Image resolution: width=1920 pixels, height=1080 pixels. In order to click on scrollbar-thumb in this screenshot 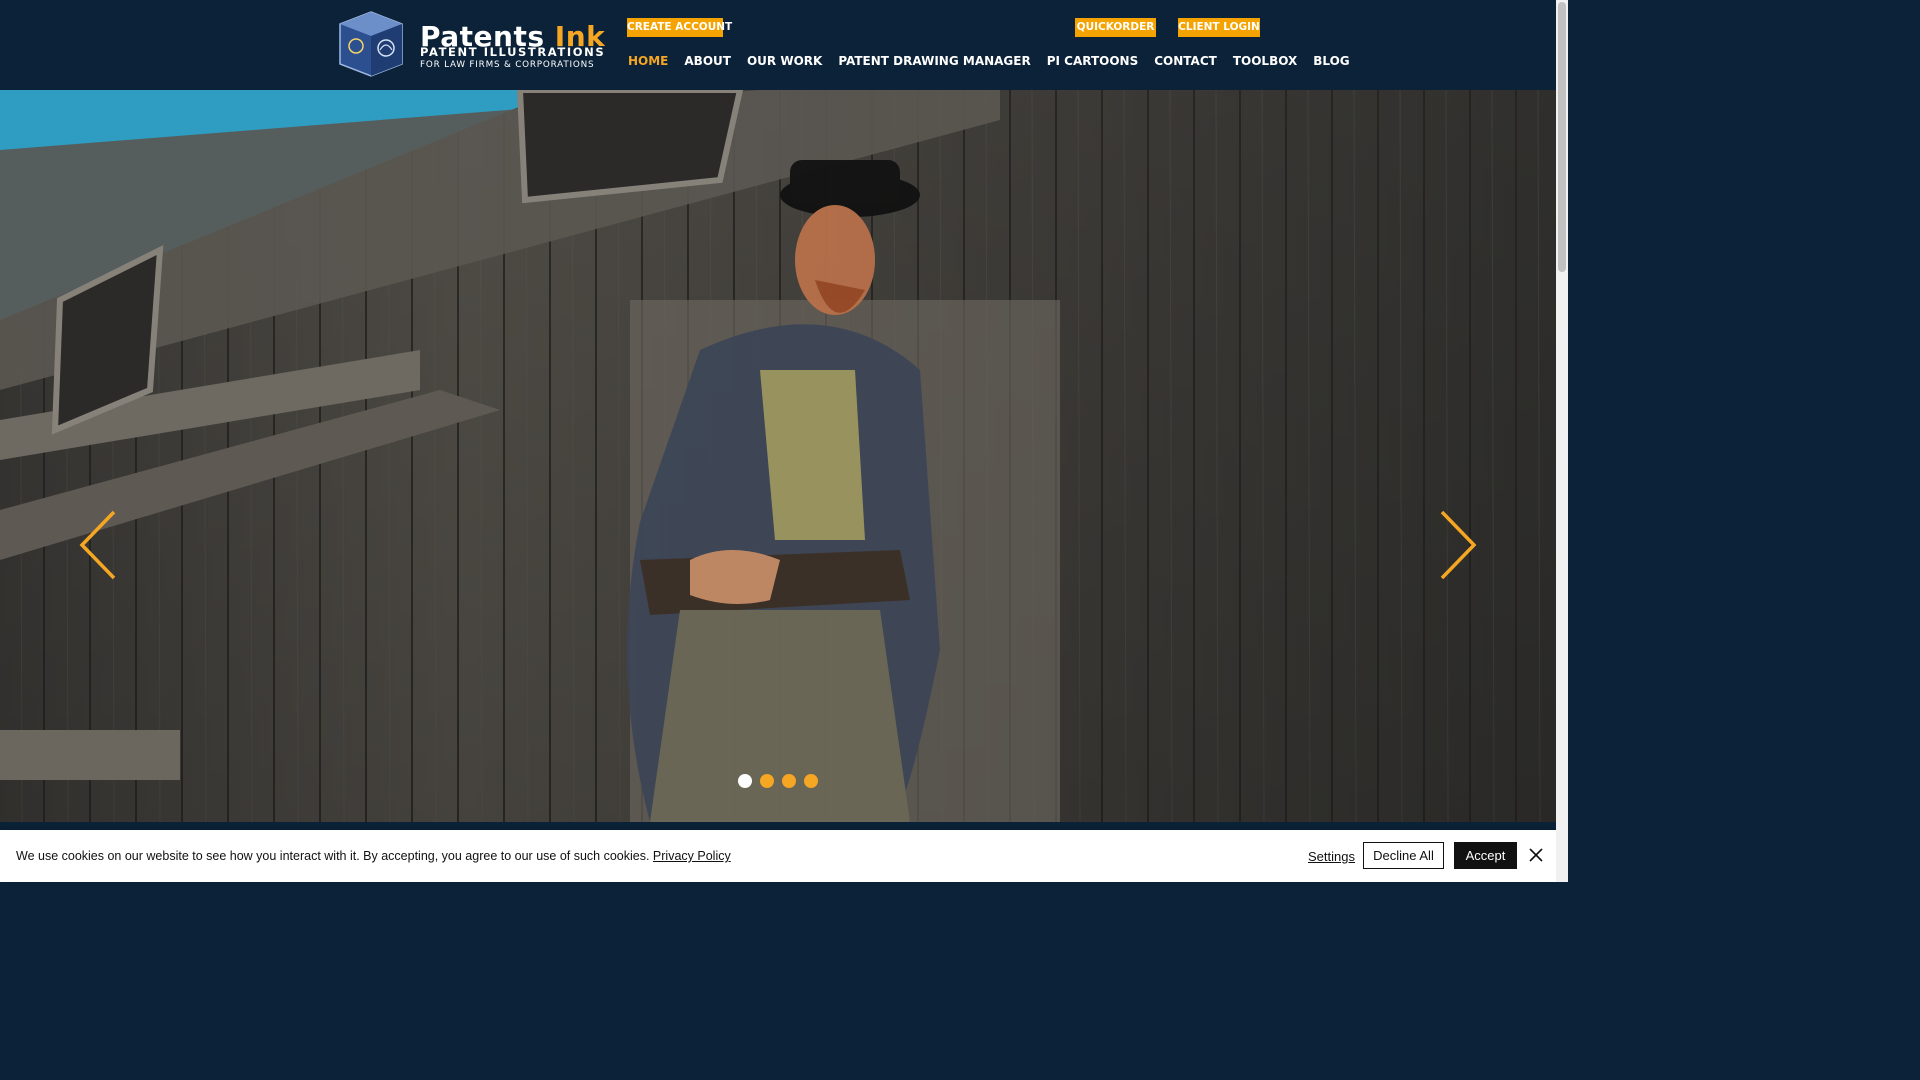, I will do `click(1562, 137)`.